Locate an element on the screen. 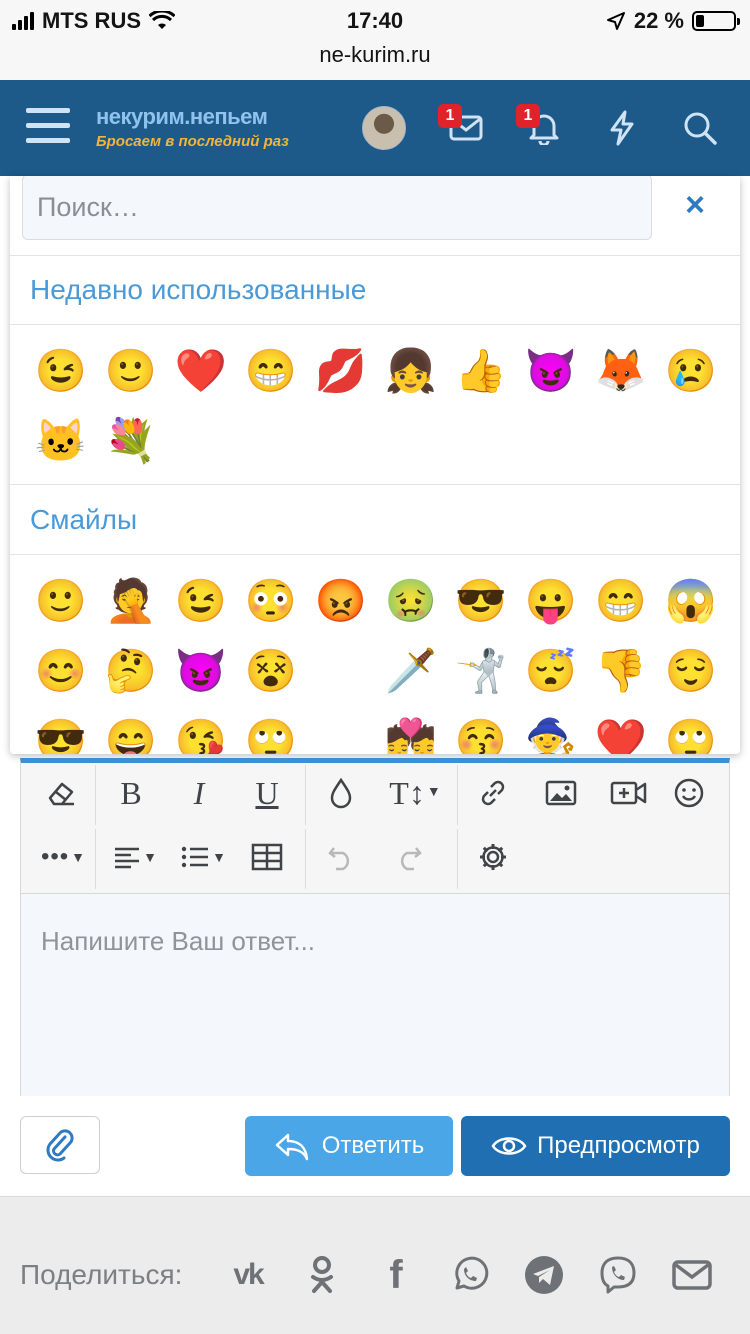 This screenshot has width=750, height=1334. smiley-emoji: 😄 is located at coordinates (131, 730).